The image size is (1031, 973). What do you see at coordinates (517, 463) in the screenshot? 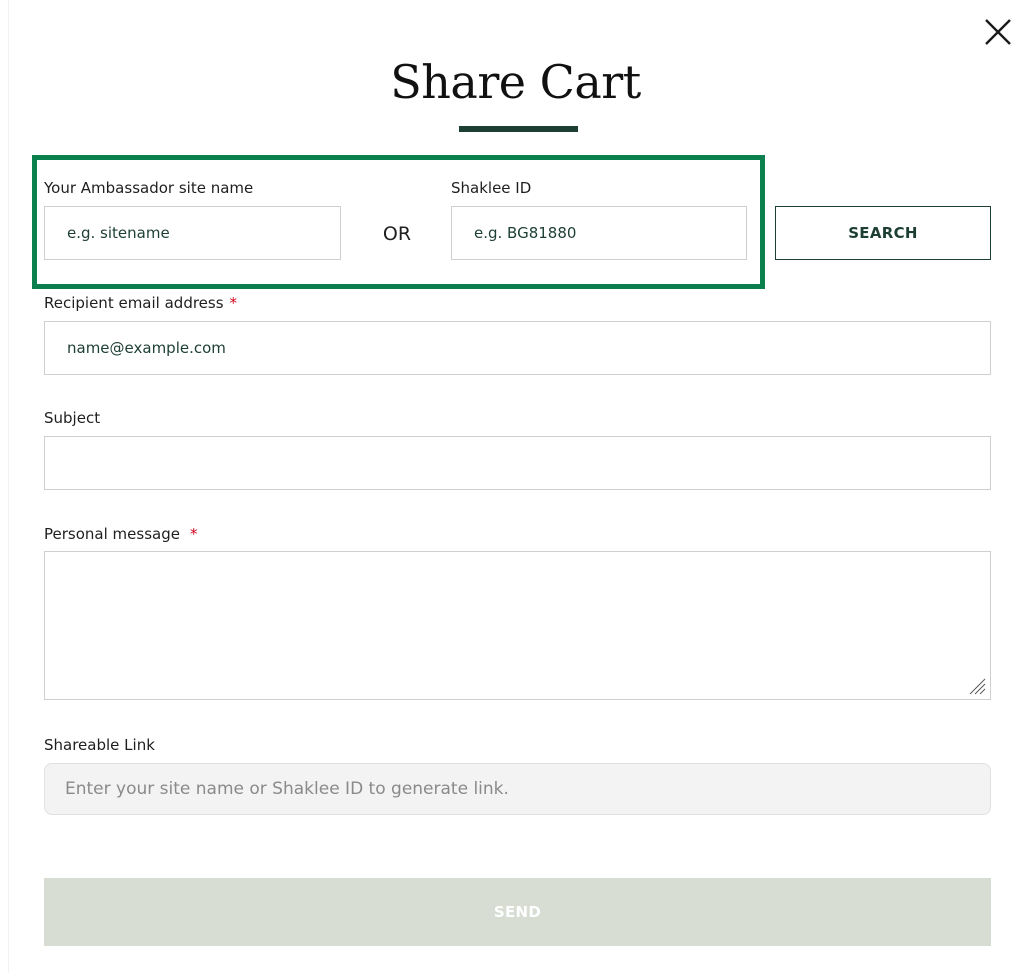
I see `subject-input` at bounding box center [517, 463].